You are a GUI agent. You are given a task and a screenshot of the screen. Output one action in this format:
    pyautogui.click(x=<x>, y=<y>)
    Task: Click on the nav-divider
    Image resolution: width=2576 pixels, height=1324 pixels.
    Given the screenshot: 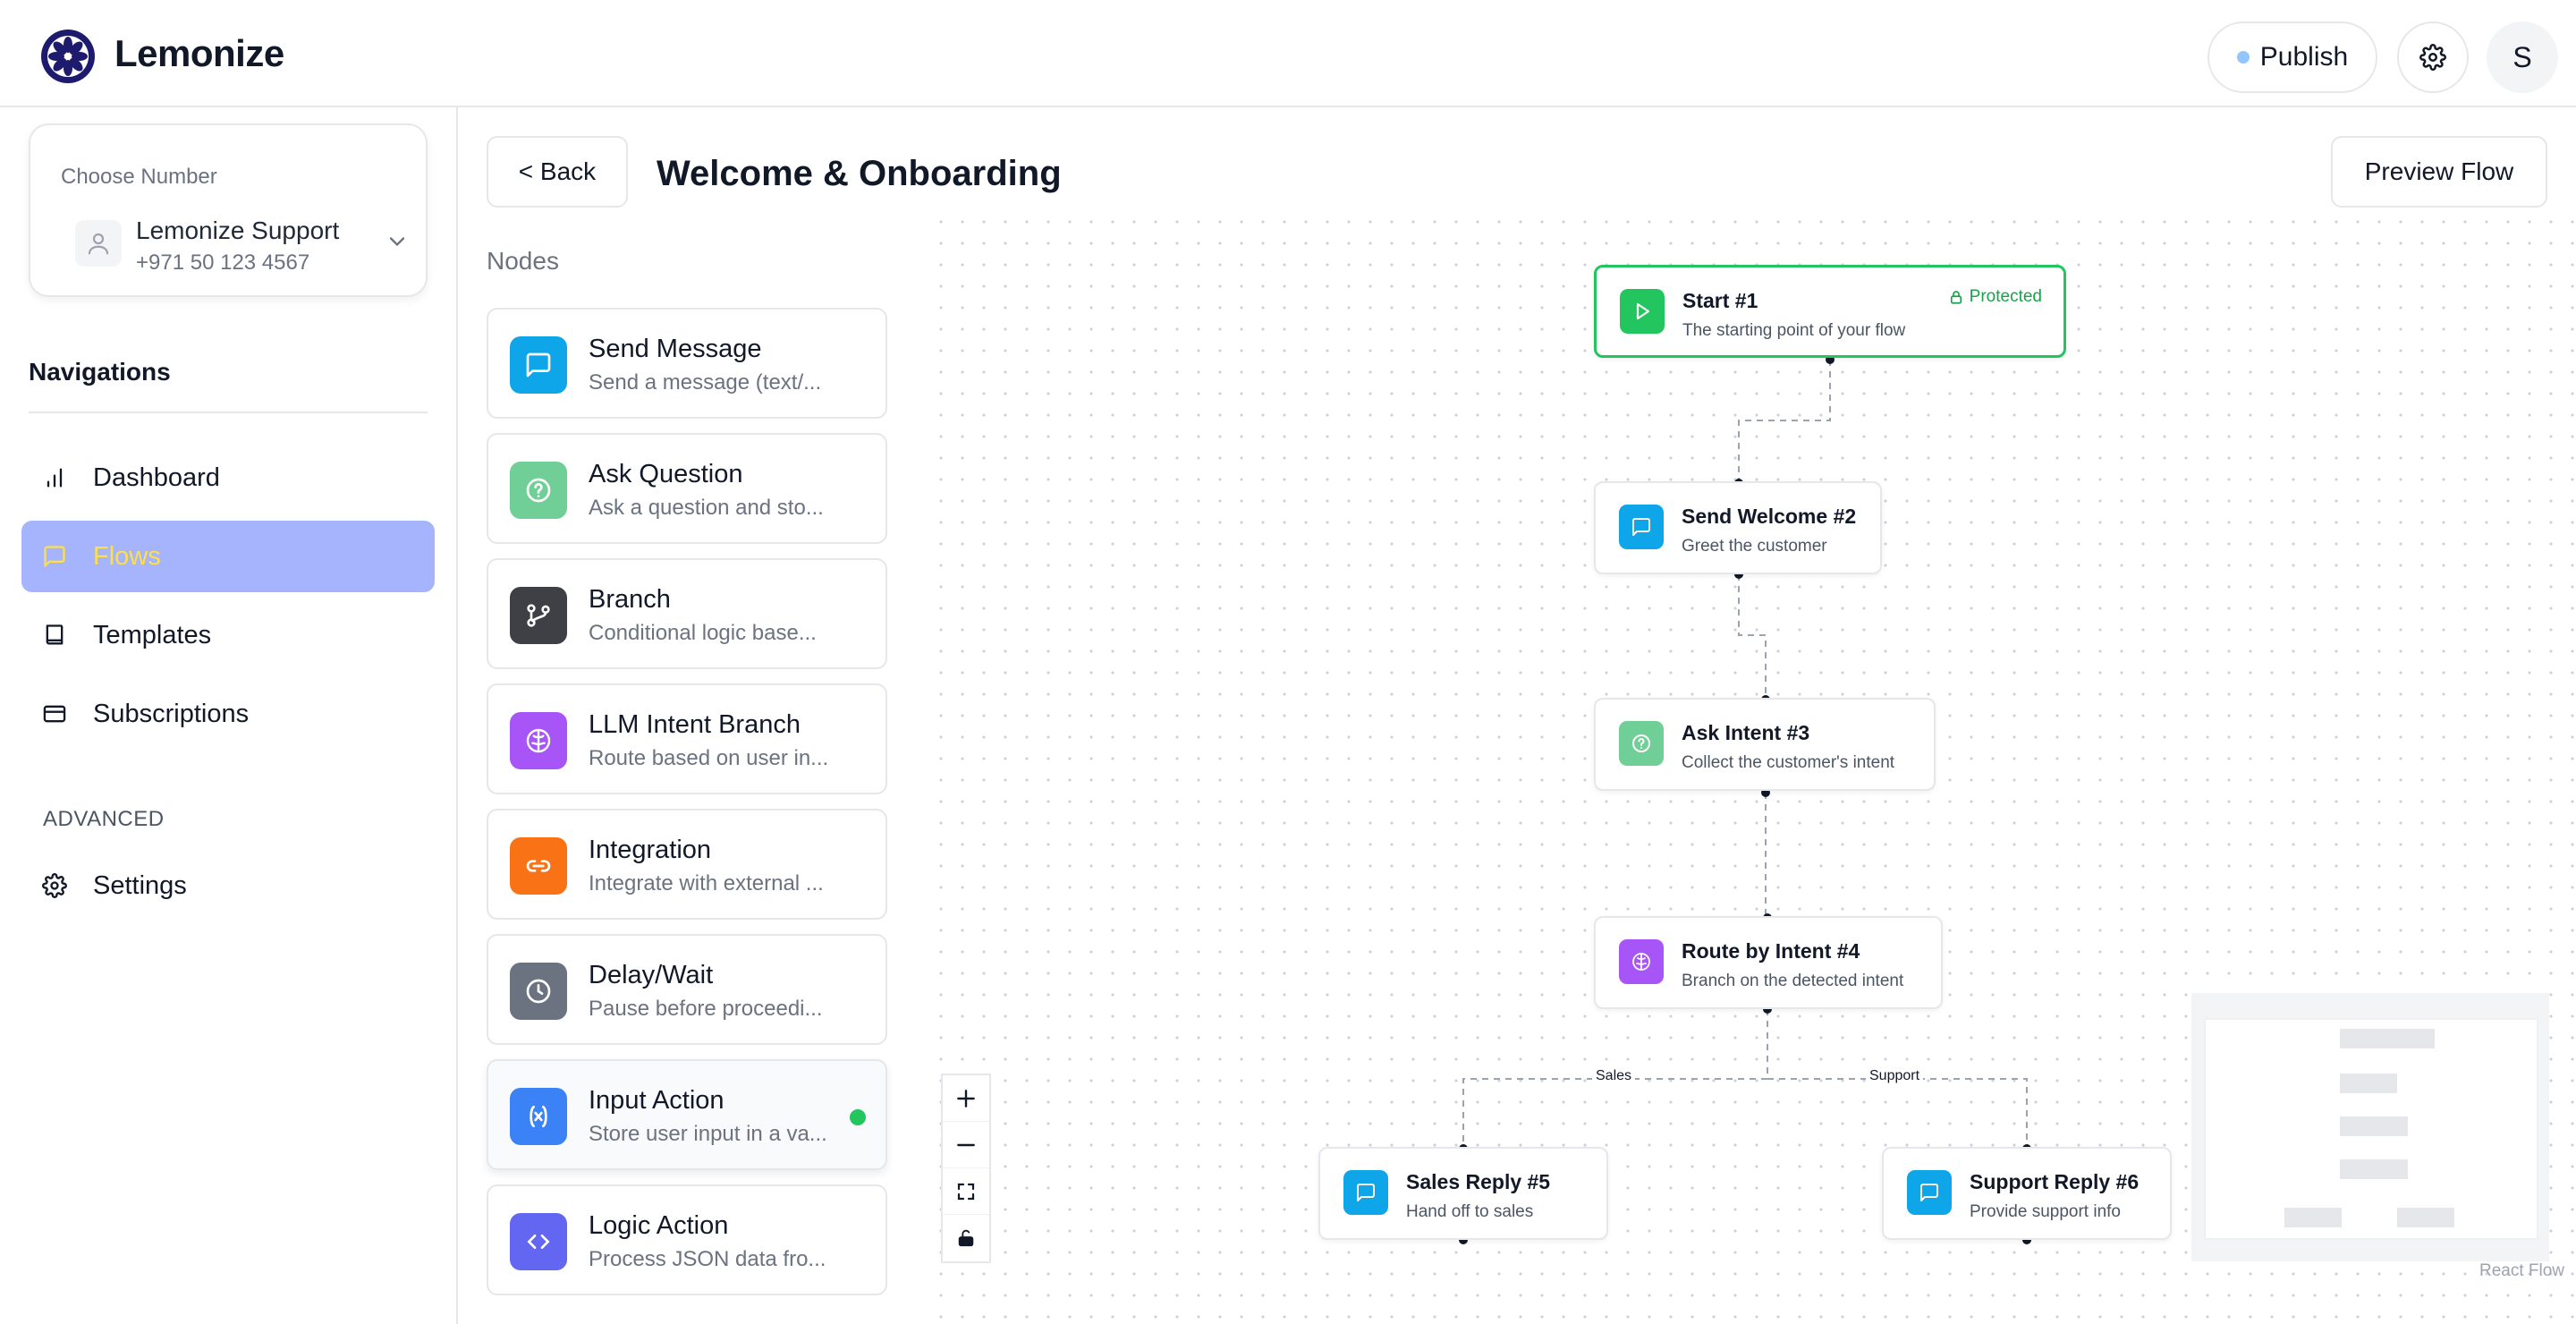 What is the action you would take?
    pyautogui.click(x=228, y=412)
    